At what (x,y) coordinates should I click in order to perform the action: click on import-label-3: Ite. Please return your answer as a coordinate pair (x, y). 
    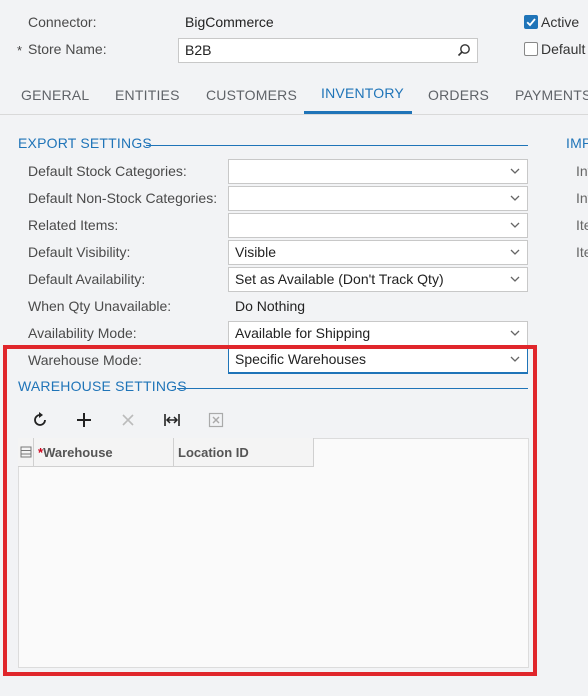
    Looking at the image, I should click on (582, 225).